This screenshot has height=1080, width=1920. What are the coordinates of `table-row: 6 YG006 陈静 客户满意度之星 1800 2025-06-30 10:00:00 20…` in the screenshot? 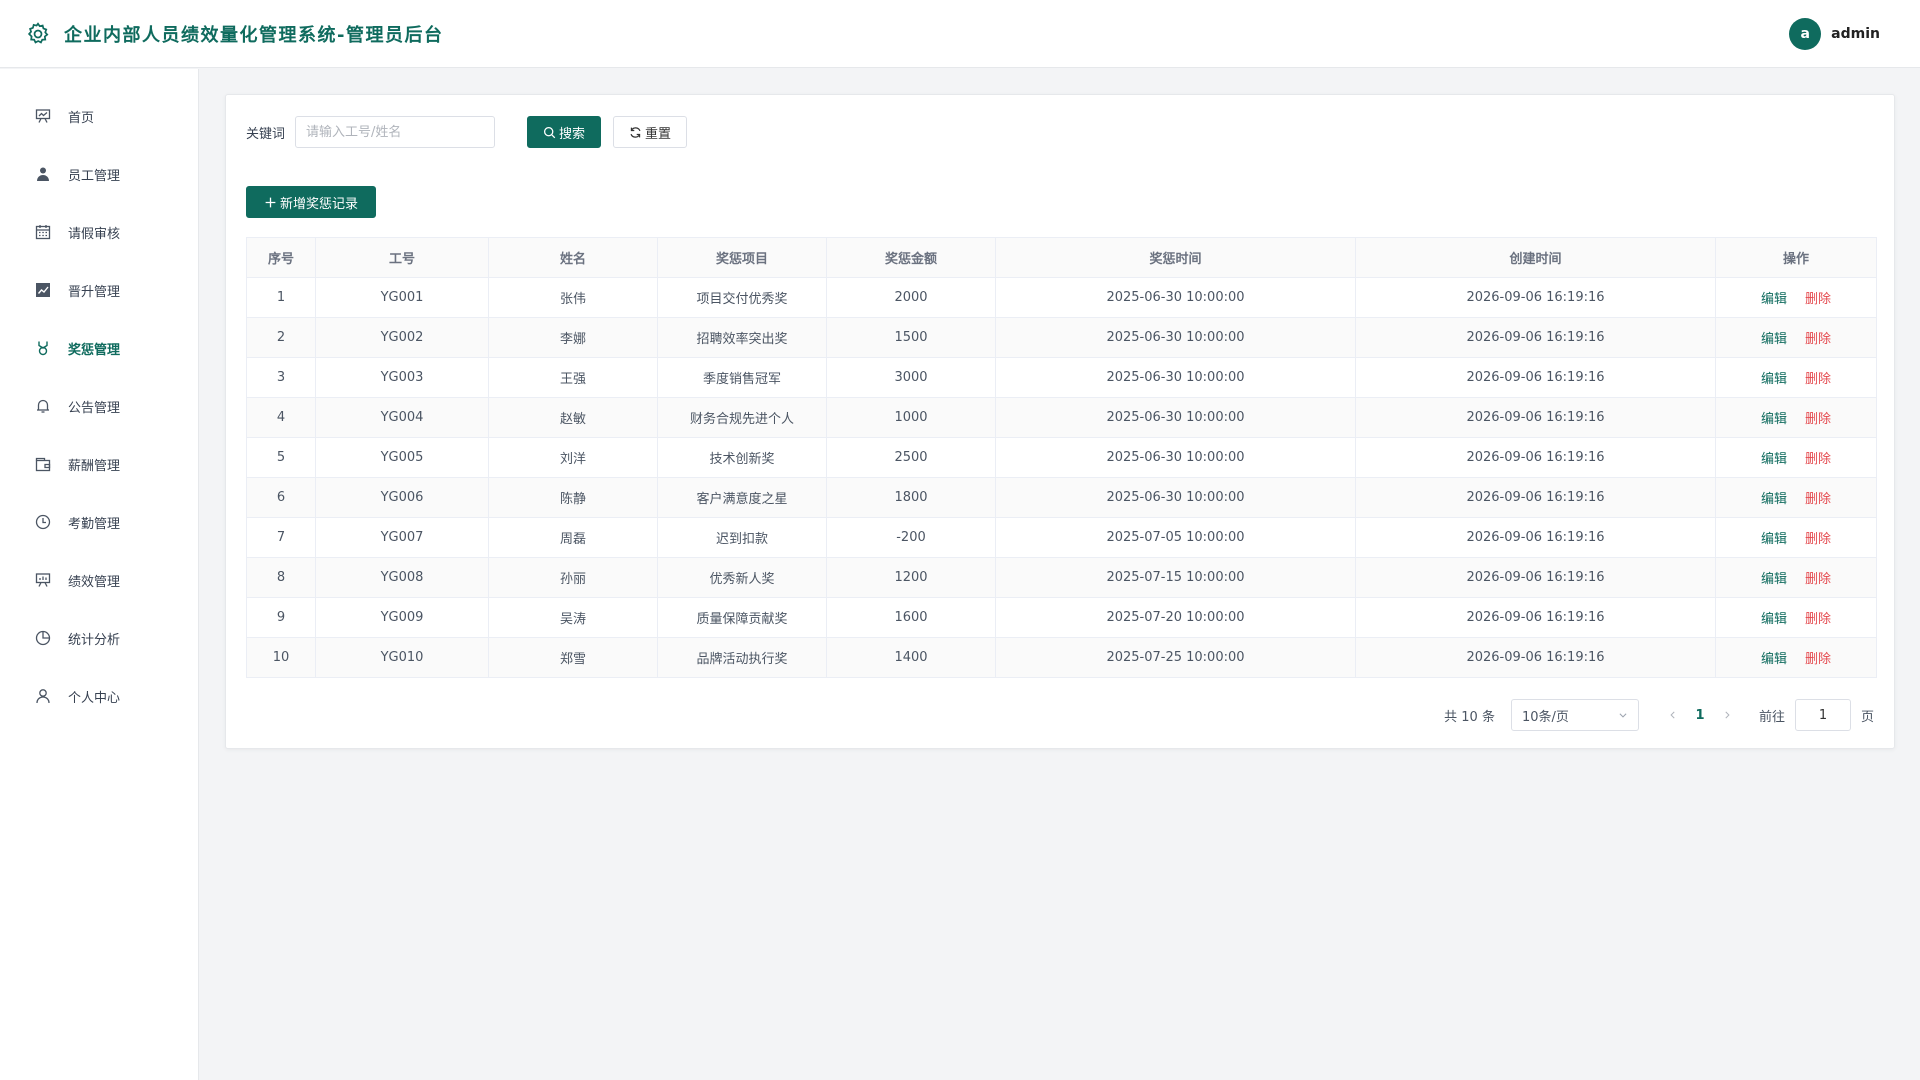 It's located at (1061, 497).